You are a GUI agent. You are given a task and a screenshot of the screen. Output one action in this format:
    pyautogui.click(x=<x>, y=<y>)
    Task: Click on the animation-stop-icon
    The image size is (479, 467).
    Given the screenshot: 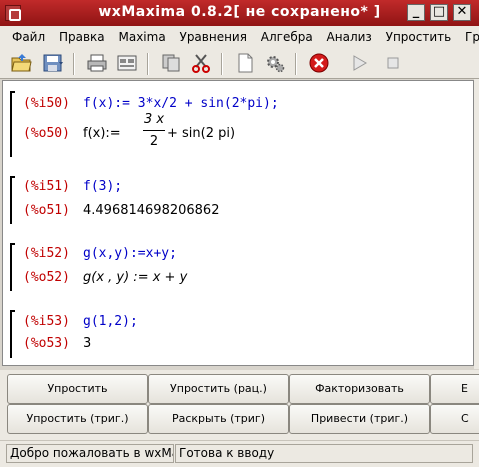 What is the action you would take?
    pyautogui.click(x=393, y=63)
    